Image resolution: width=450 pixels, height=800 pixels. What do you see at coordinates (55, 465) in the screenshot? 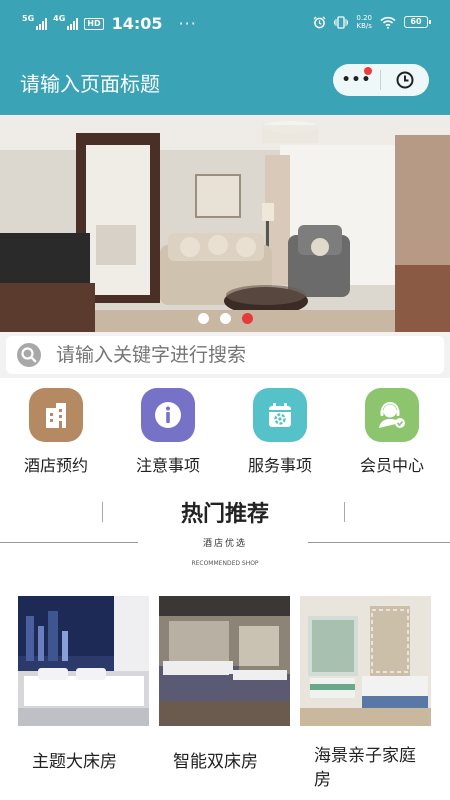
I see `category-label: 酒店预约` at bounding box center [55, 465].